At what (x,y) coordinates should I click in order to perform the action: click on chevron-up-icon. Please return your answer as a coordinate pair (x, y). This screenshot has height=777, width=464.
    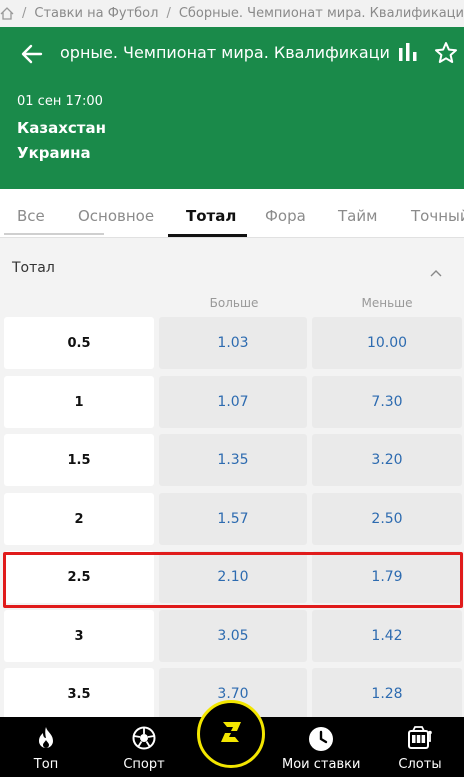
    Looking at the image, I should click on (436, 271).